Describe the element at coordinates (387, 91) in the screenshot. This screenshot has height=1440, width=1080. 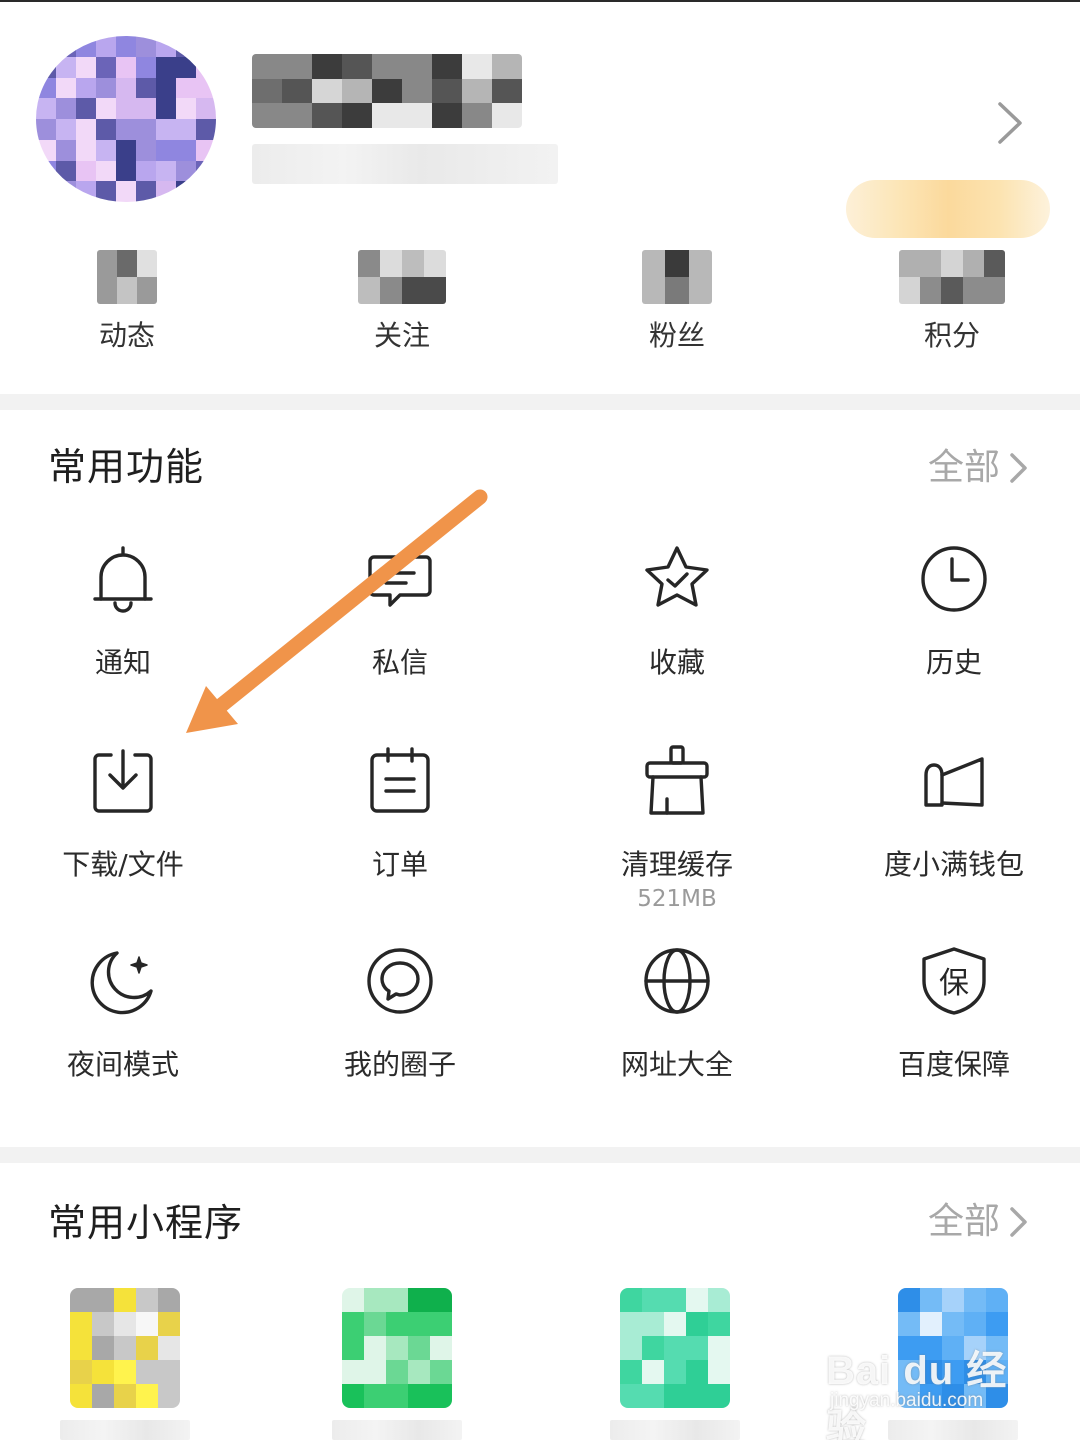
I see `username-blurred` at that location.